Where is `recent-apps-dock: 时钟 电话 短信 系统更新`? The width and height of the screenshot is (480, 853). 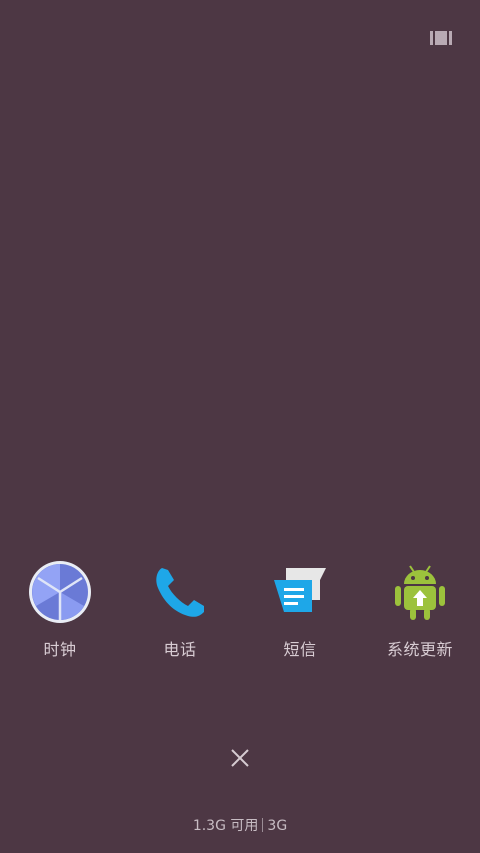 recent-apps-dock: 时钟 电话 短信 系统更新 is located at coordinates (240, 610).